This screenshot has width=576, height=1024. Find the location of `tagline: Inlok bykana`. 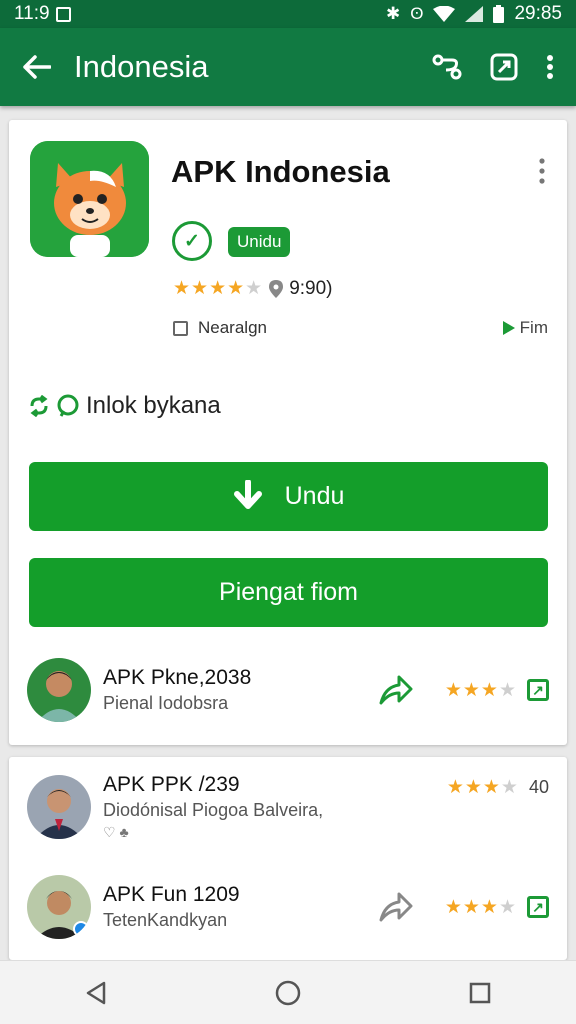

tagline: Inlok bykana is located at coordinates (124, 406).